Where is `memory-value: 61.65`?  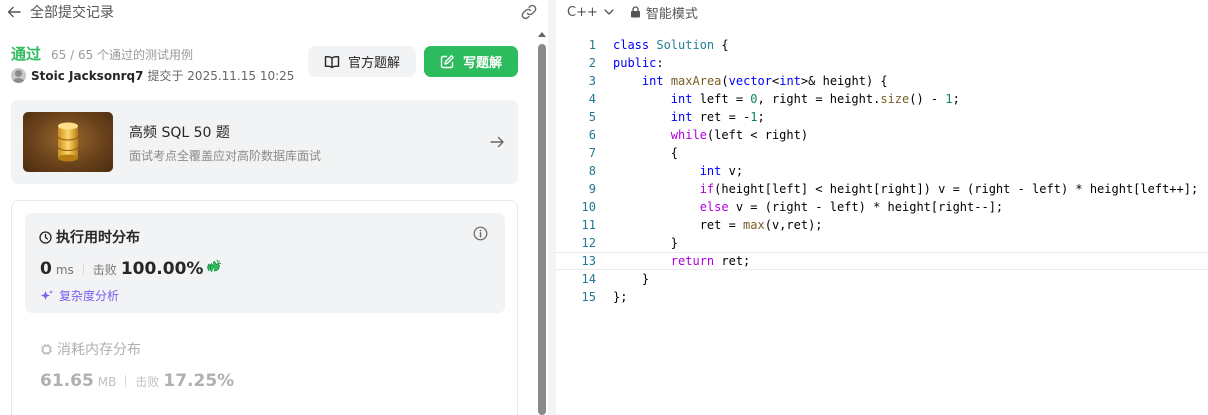 memory-value: 61.65 is located at coordinates (67, 381).